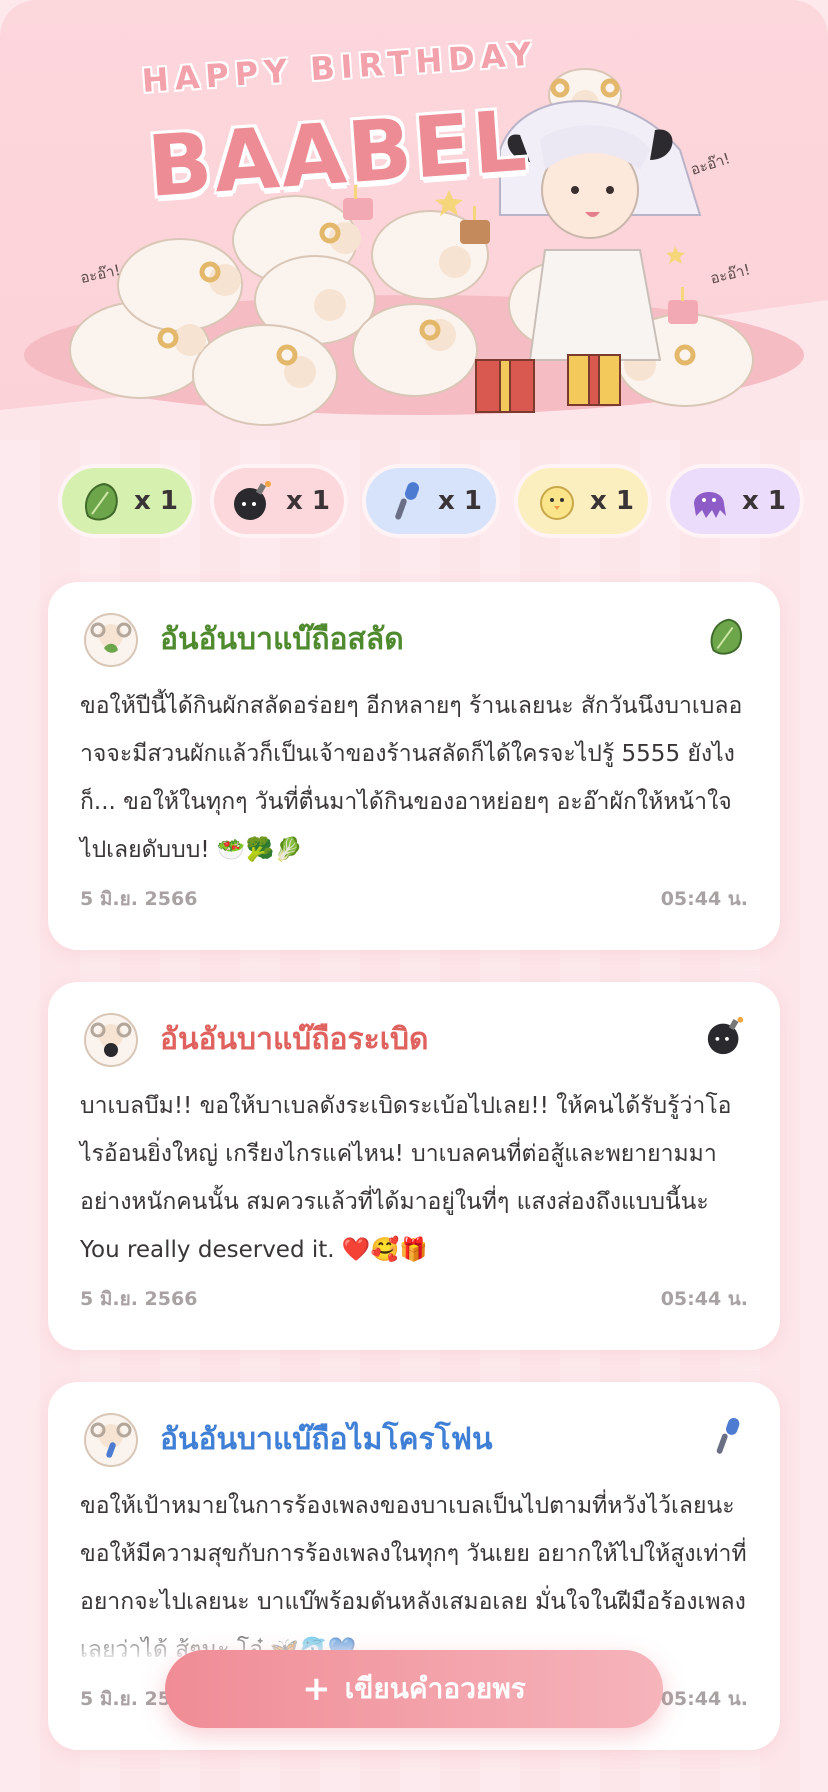  What do you see at coordinates (316, 1689) in the screenshot?
I see `plus-icon: +` at bounding box center [316, 1689].